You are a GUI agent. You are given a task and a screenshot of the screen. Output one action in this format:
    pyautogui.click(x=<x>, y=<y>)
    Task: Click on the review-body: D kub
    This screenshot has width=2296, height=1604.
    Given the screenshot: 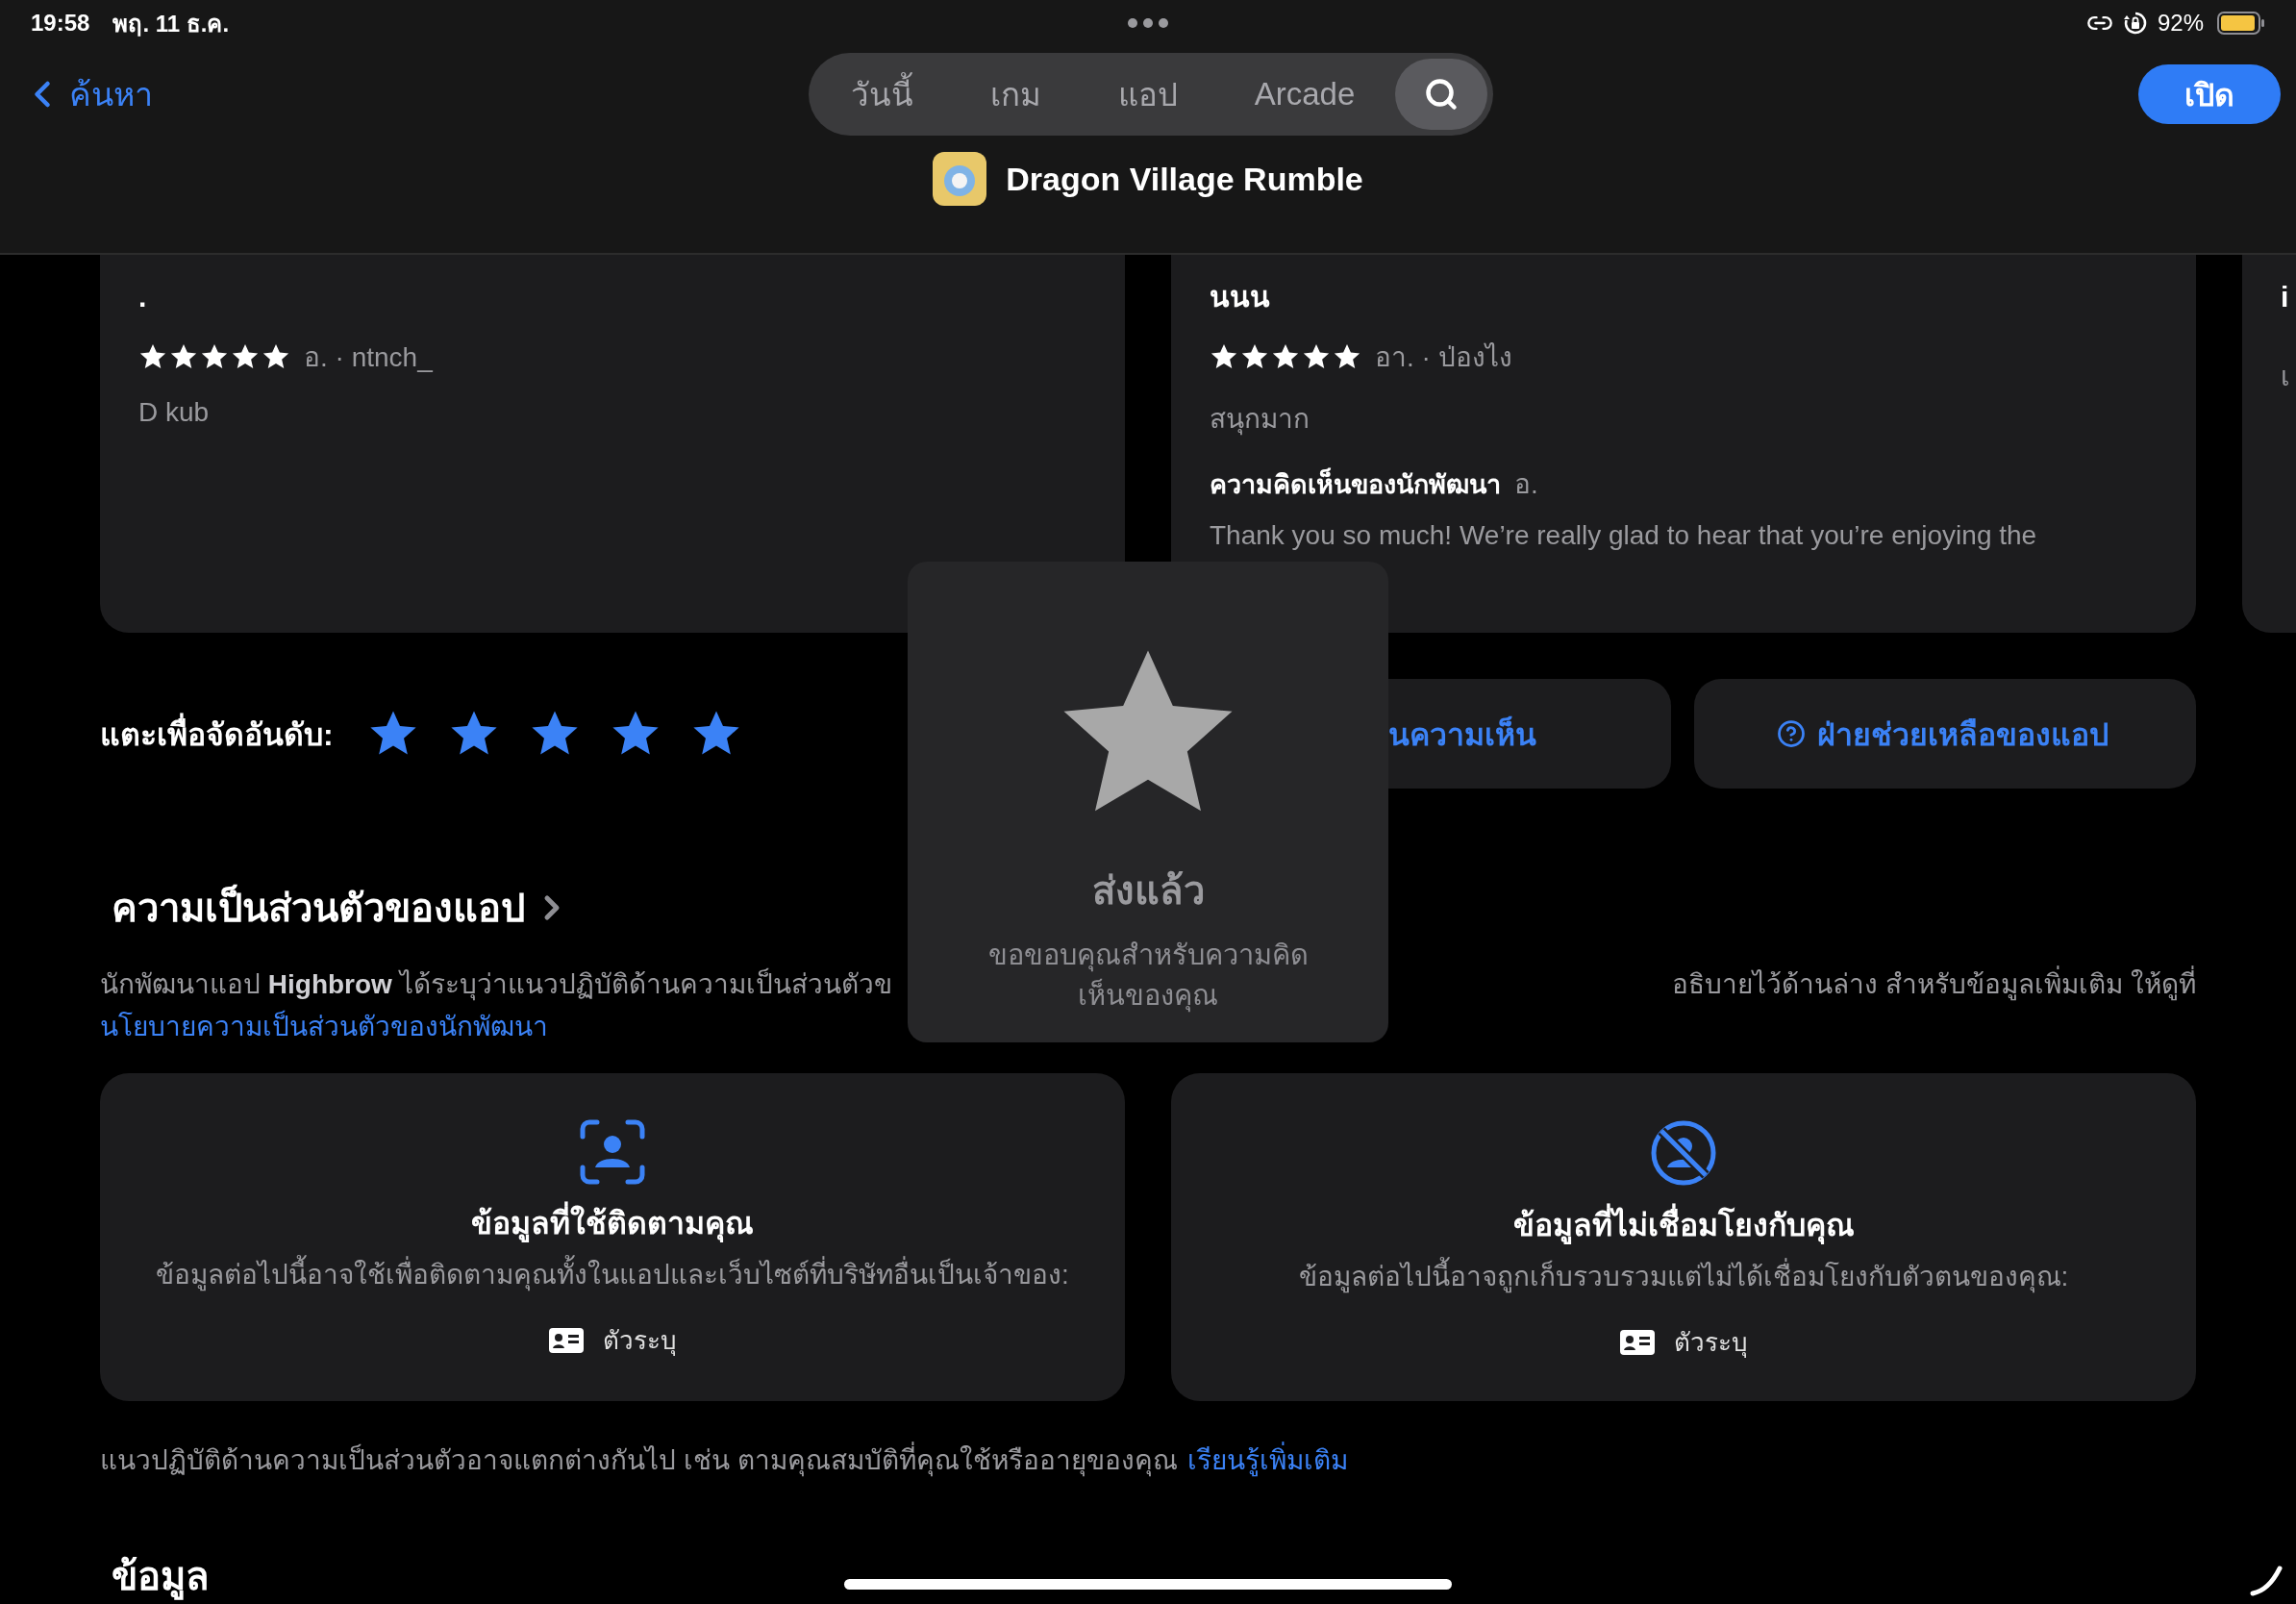 What is the action you would take?
    pyautogui.click(x=174, y=412)
    